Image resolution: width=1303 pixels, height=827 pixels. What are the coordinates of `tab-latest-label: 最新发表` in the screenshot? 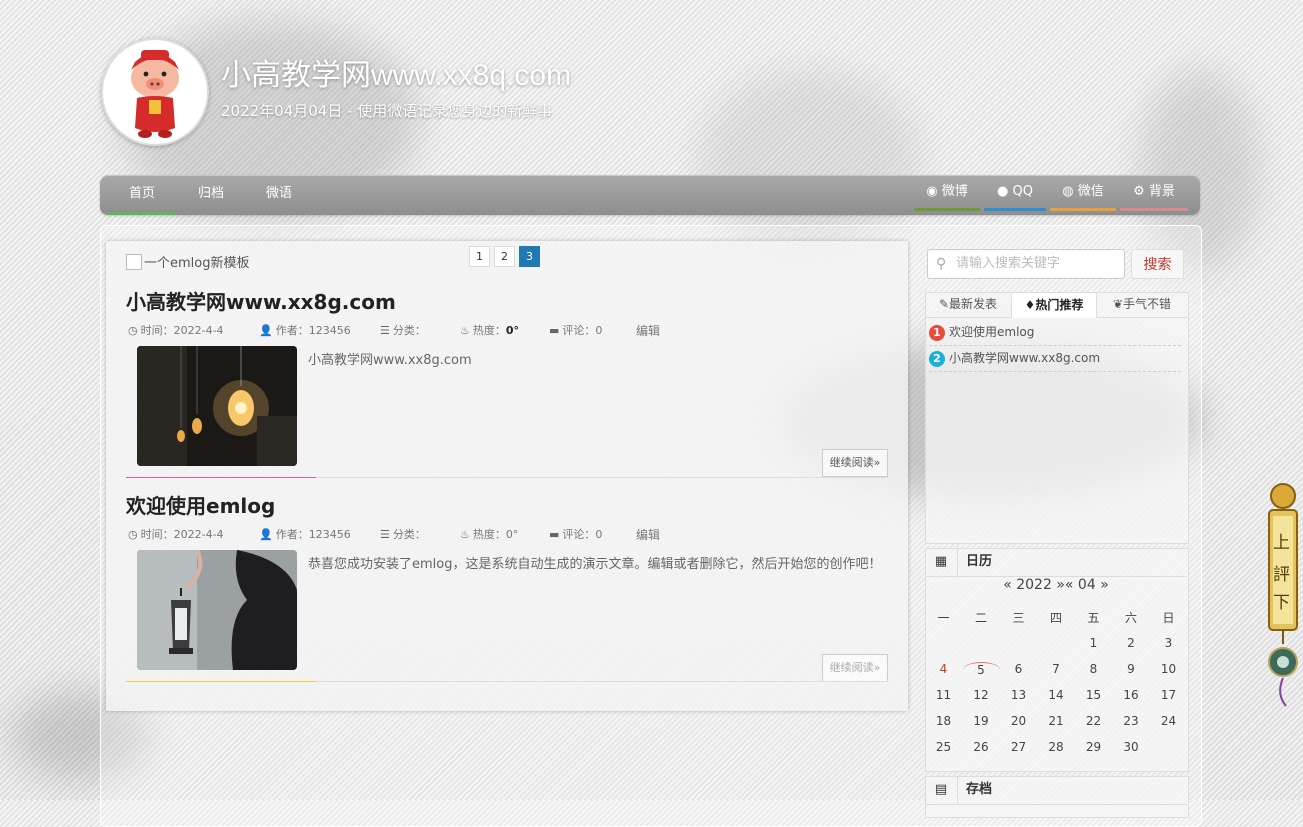 It's located at (973, 304).